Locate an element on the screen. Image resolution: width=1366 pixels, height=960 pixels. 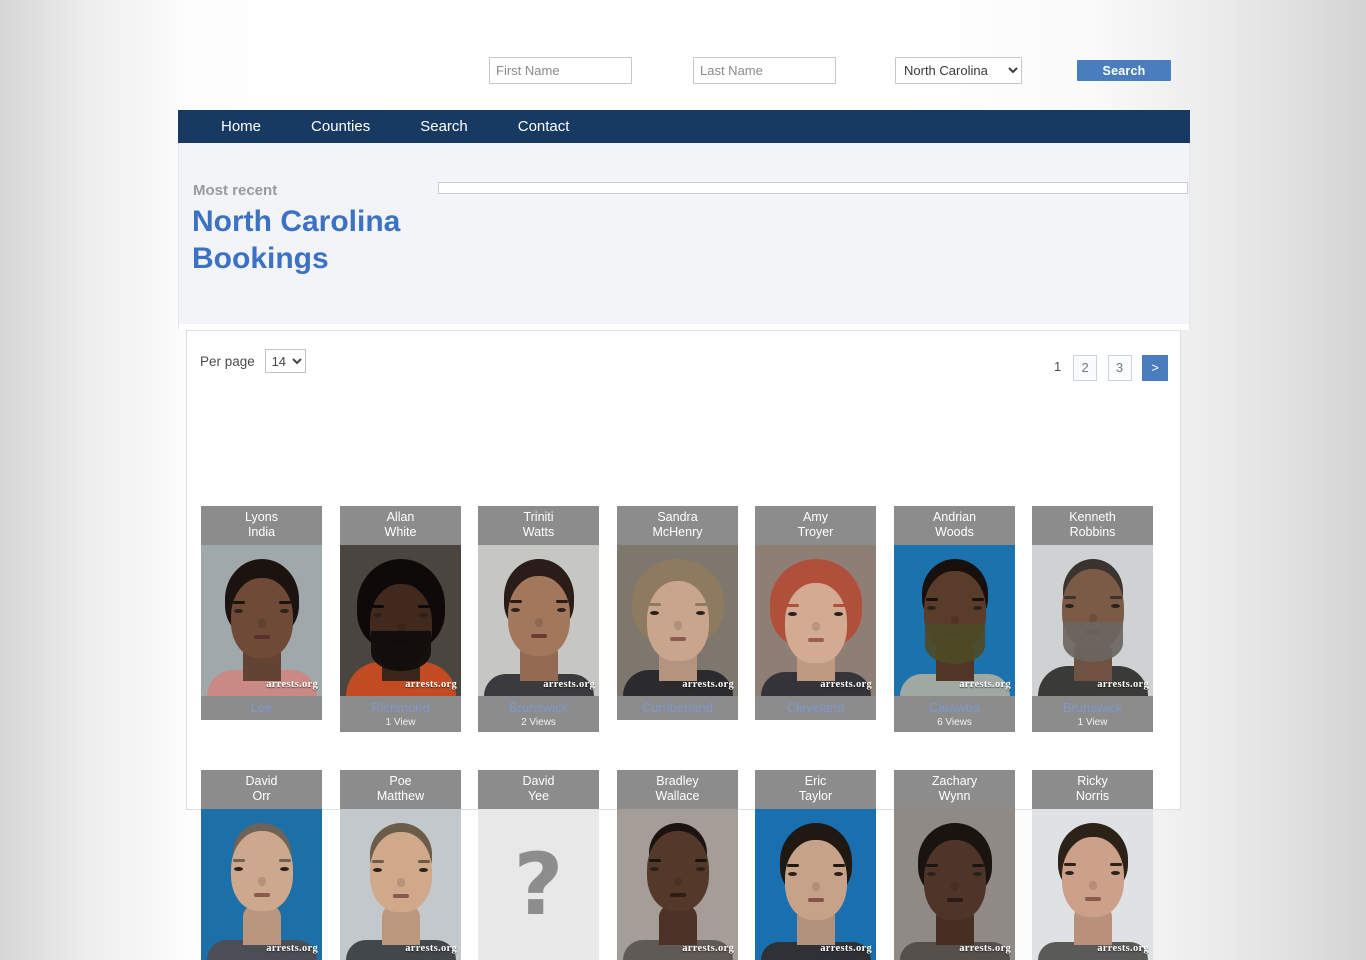
state-select: North Carolina is located at coordinates (958, 70).